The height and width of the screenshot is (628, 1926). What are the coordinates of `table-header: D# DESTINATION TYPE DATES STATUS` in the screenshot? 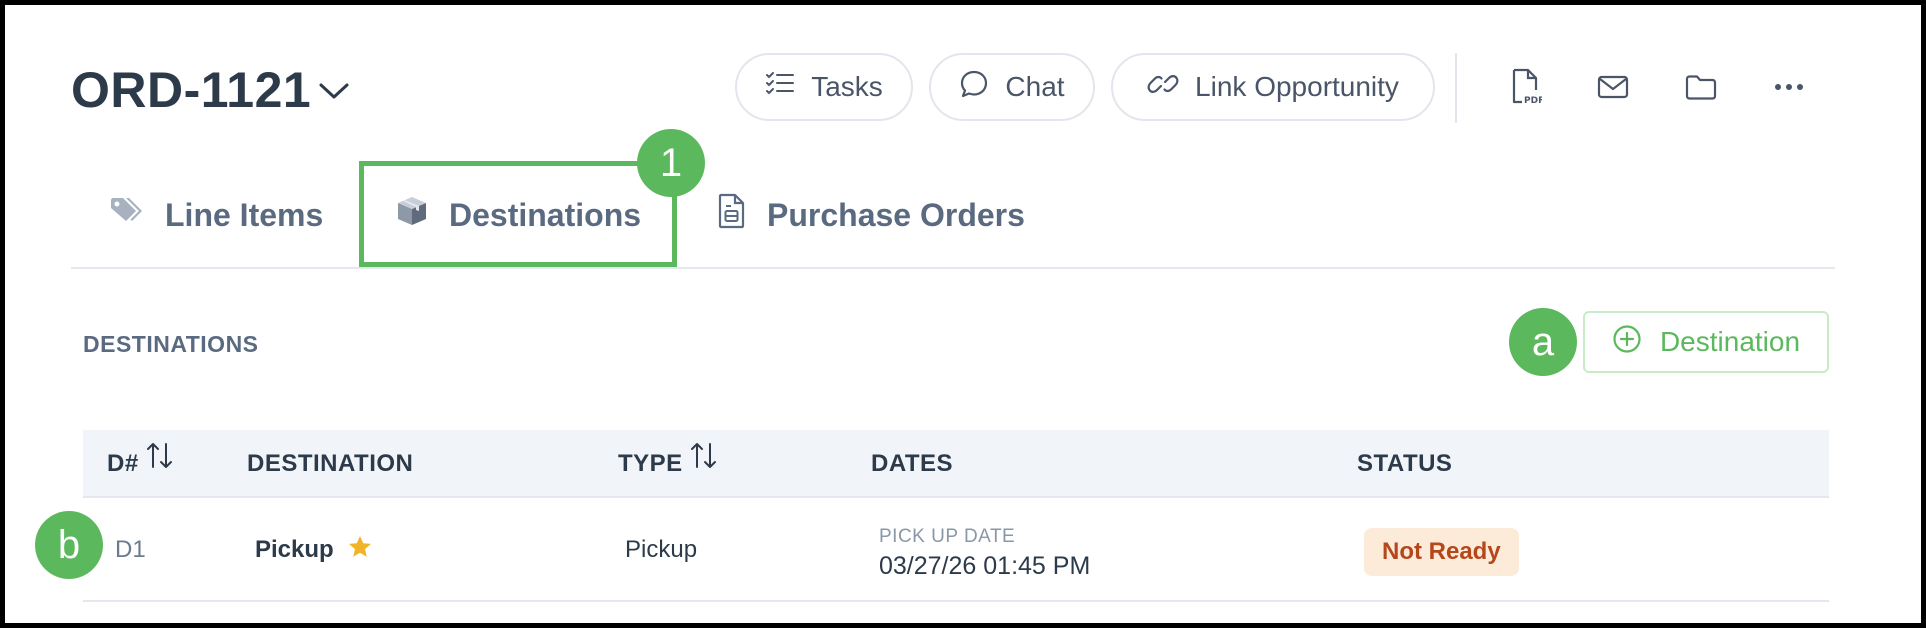 It's located at (956, 464).